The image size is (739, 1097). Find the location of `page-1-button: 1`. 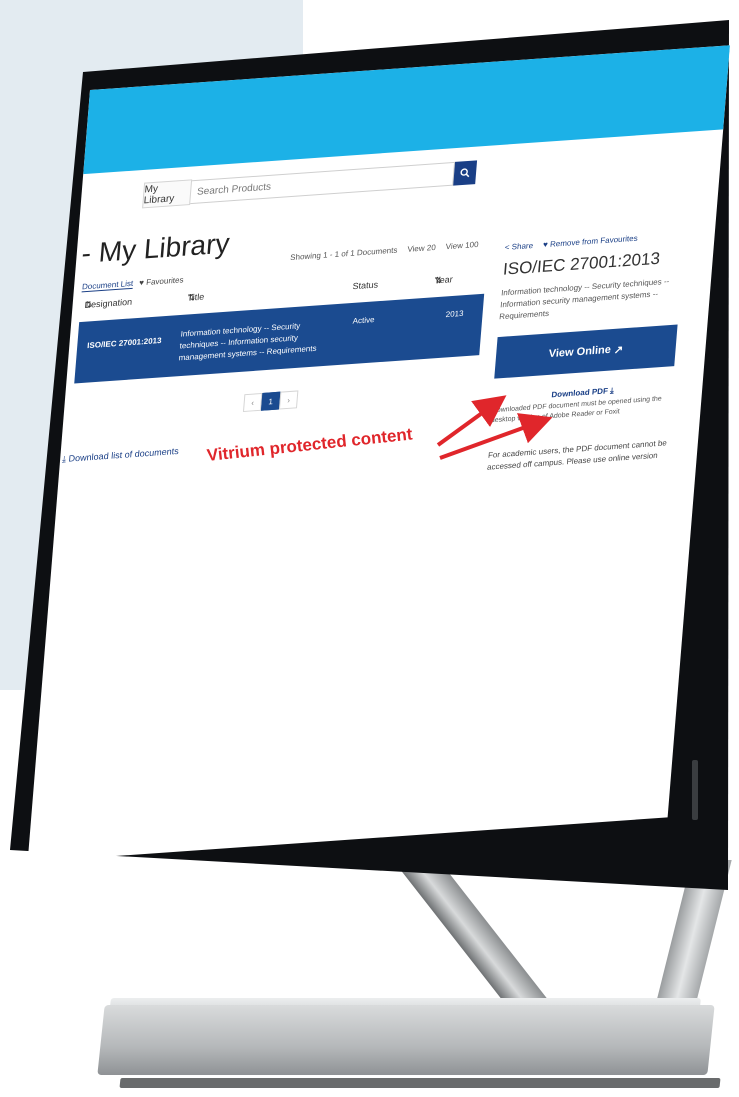

page-1-button: 1 is located at coordinates (270, 401).